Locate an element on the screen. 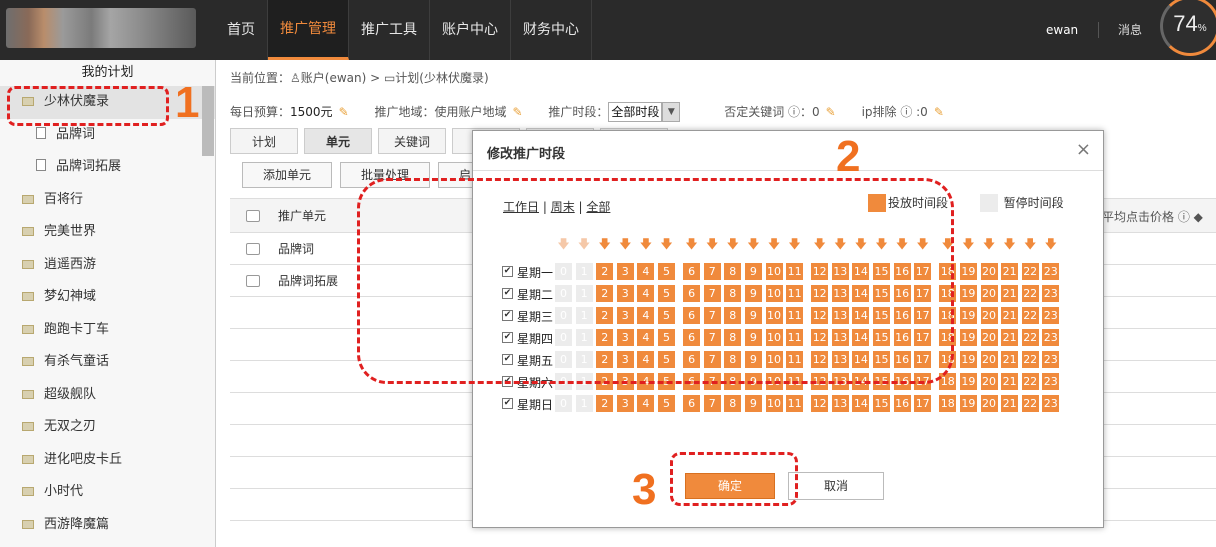 The width and height of the screenshot is (1216, 547). nav-item: 推广管理 is located at coordinates (308, 30).